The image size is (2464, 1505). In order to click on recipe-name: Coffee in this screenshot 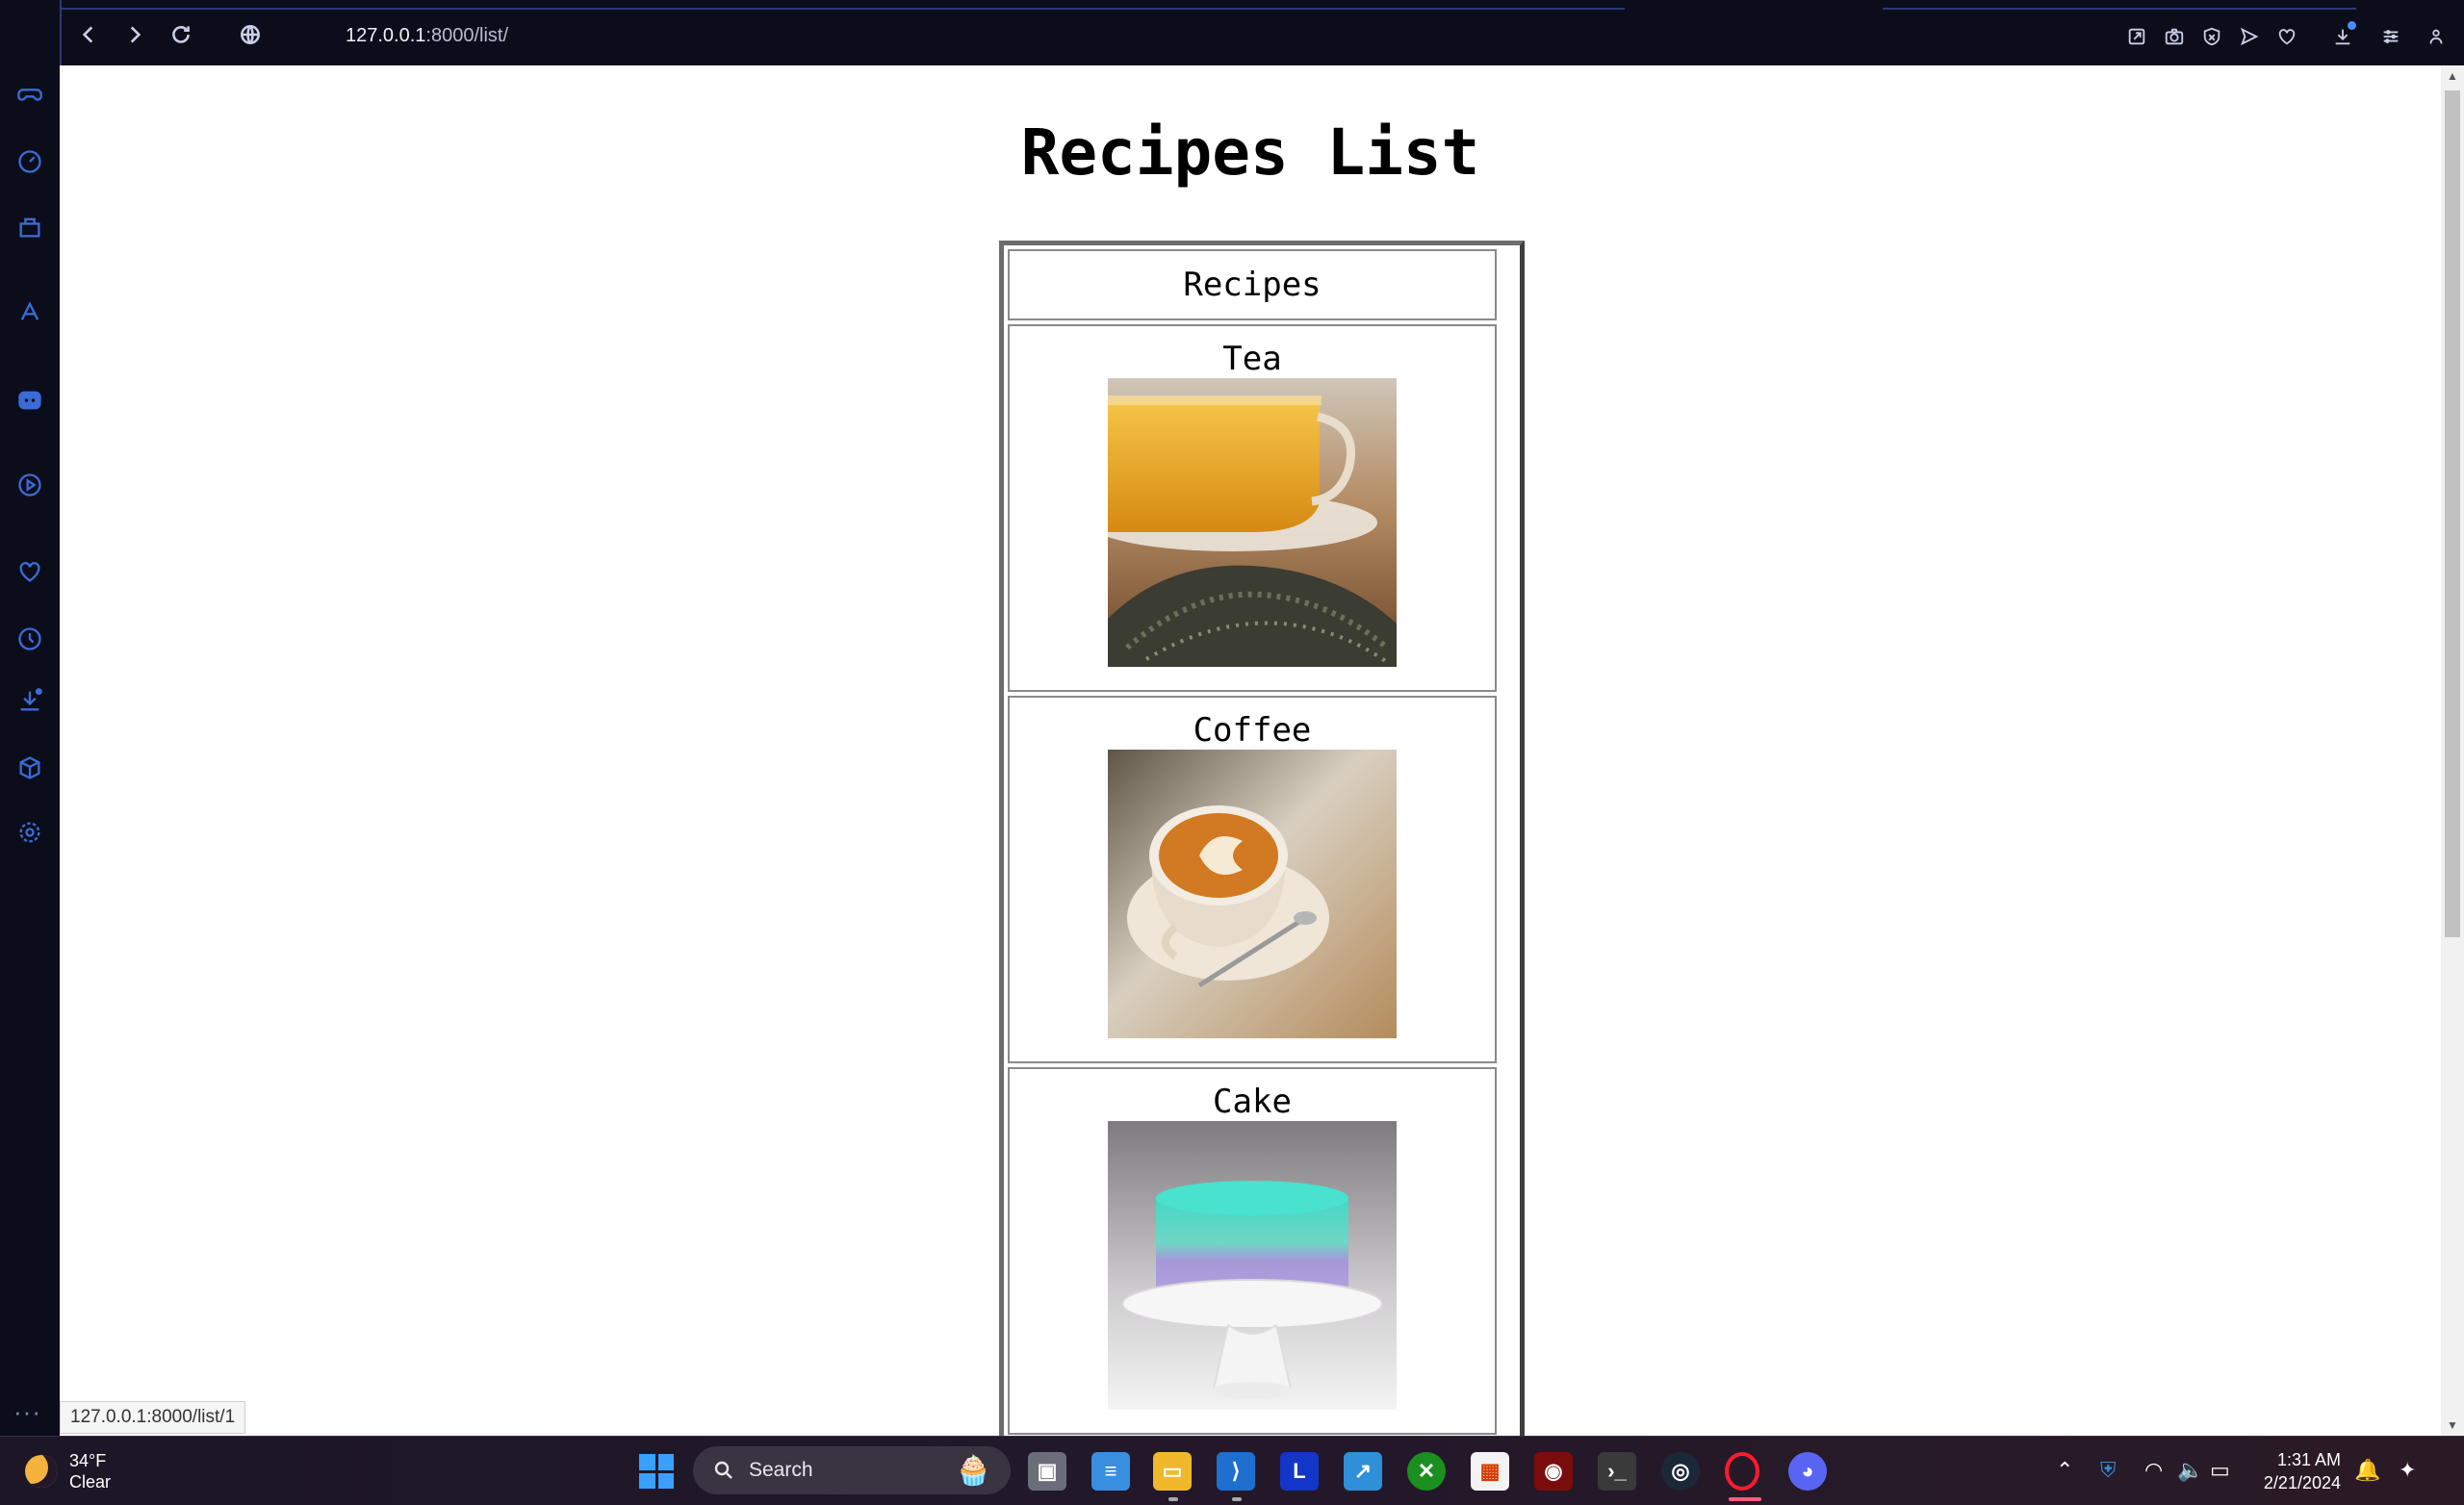, I will do `click(1252, 730)`.